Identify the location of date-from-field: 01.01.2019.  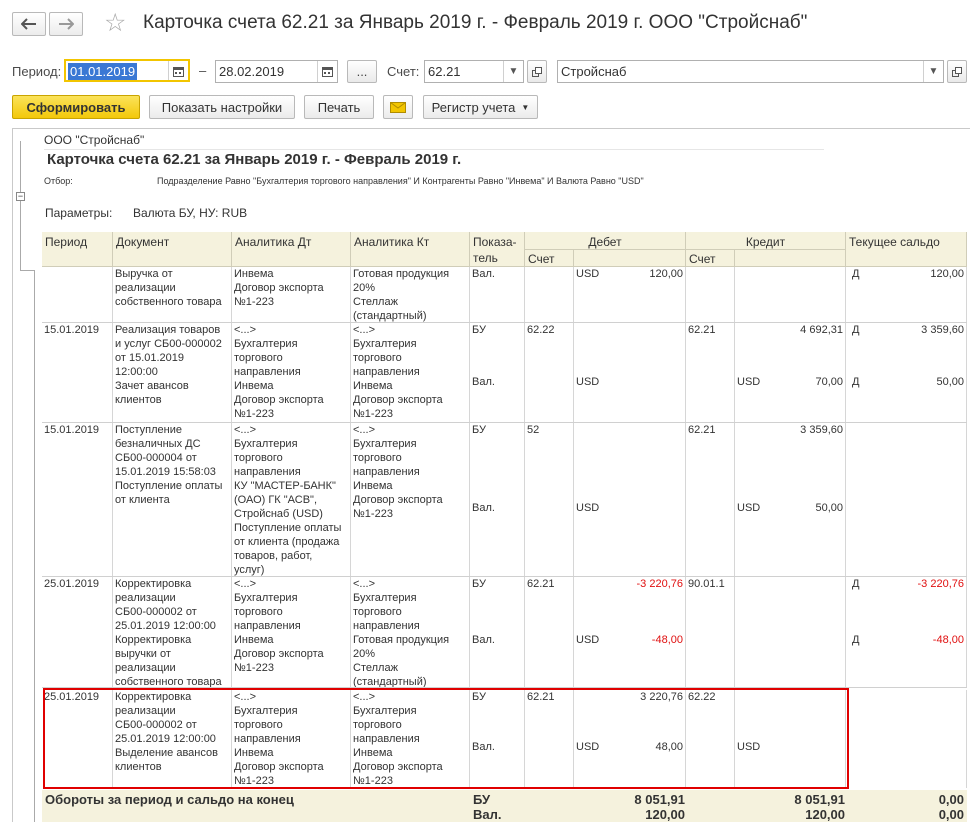
(127, 70).